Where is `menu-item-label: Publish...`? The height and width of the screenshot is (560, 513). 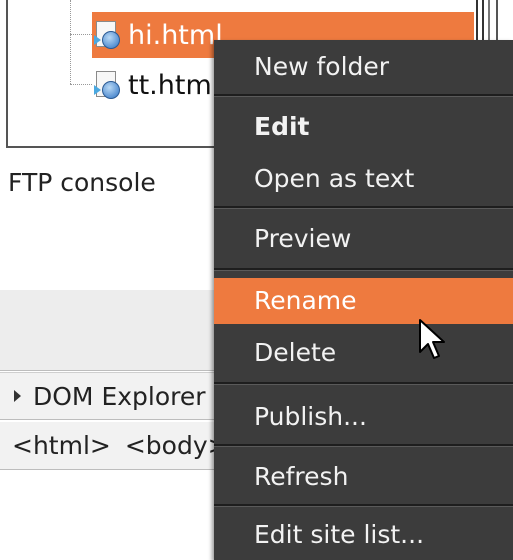
menu-item-label: Publish... is located at coordinates (310, 416).